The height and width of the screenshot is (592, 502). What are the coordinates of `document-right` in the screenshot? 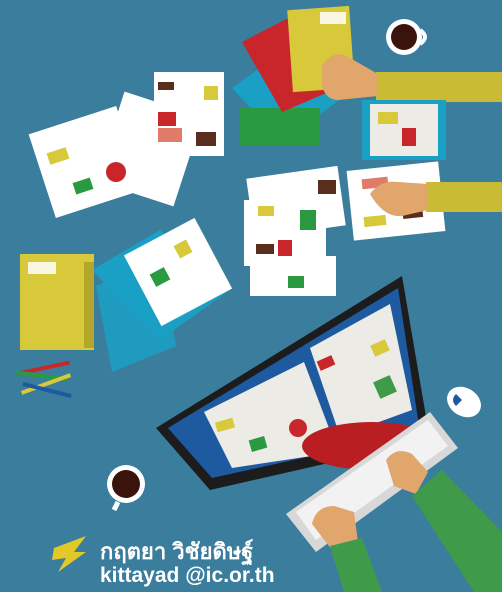 It's located at (404, 130).